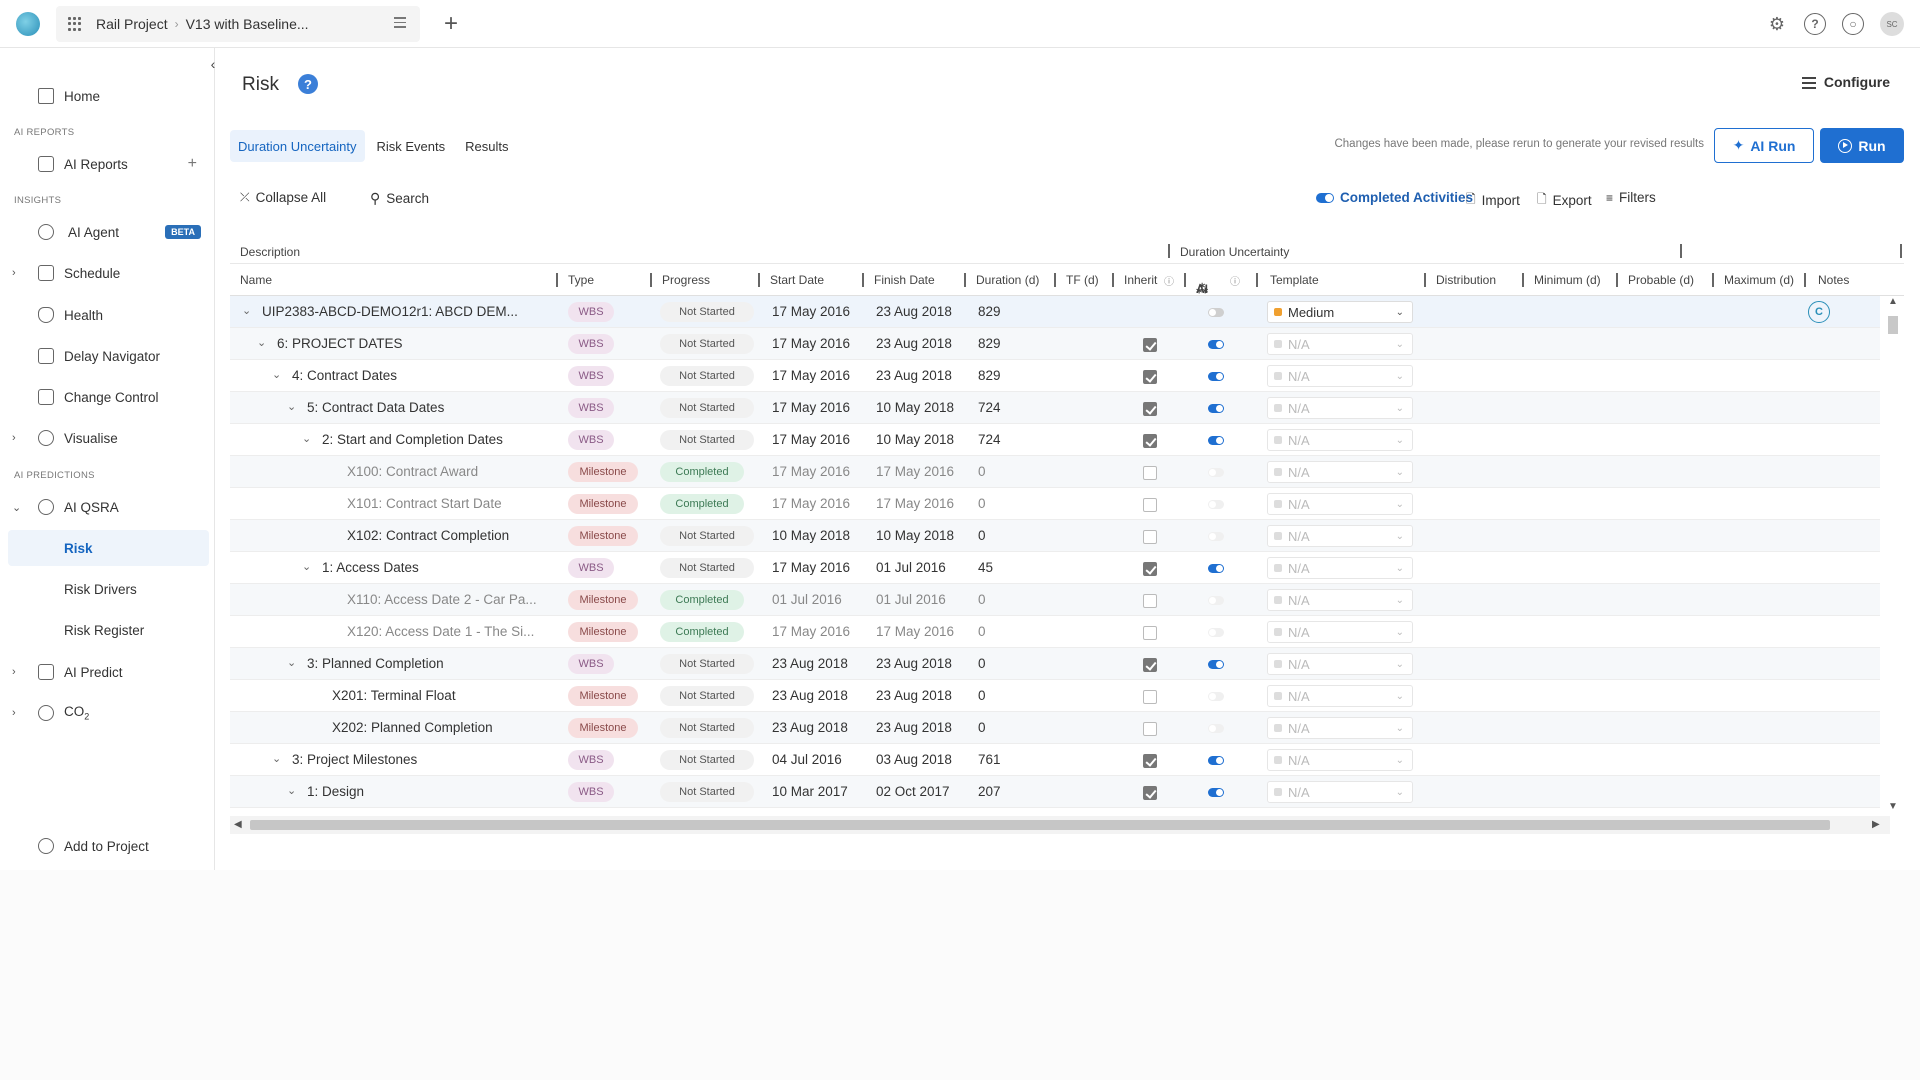 The image size is (1920, 1080). I want to click on note-avatar-icon: C, so click(1819, 312).